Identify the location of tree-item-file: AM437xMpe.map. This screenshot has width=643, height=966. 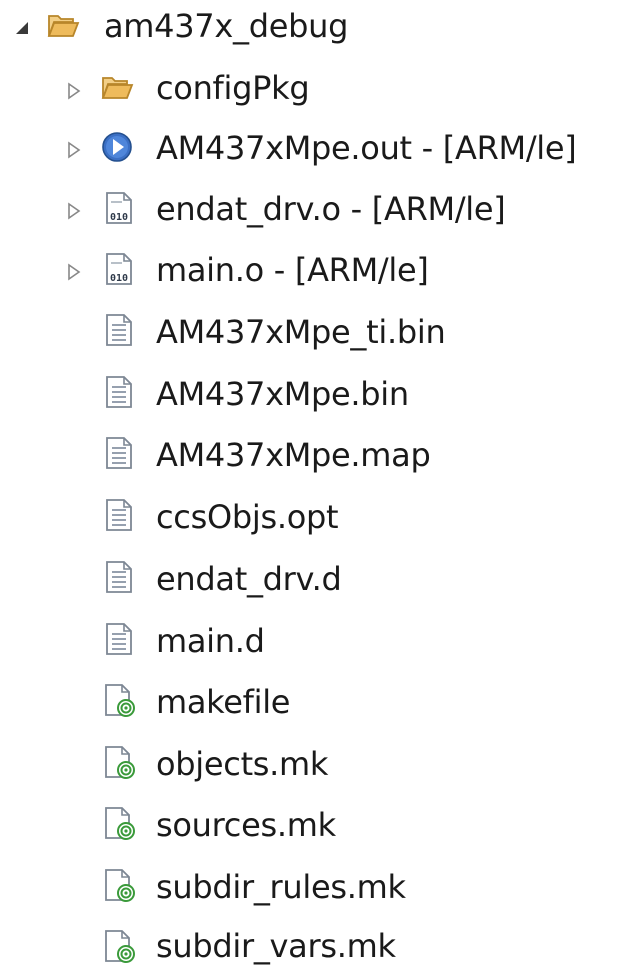
(321, 458).